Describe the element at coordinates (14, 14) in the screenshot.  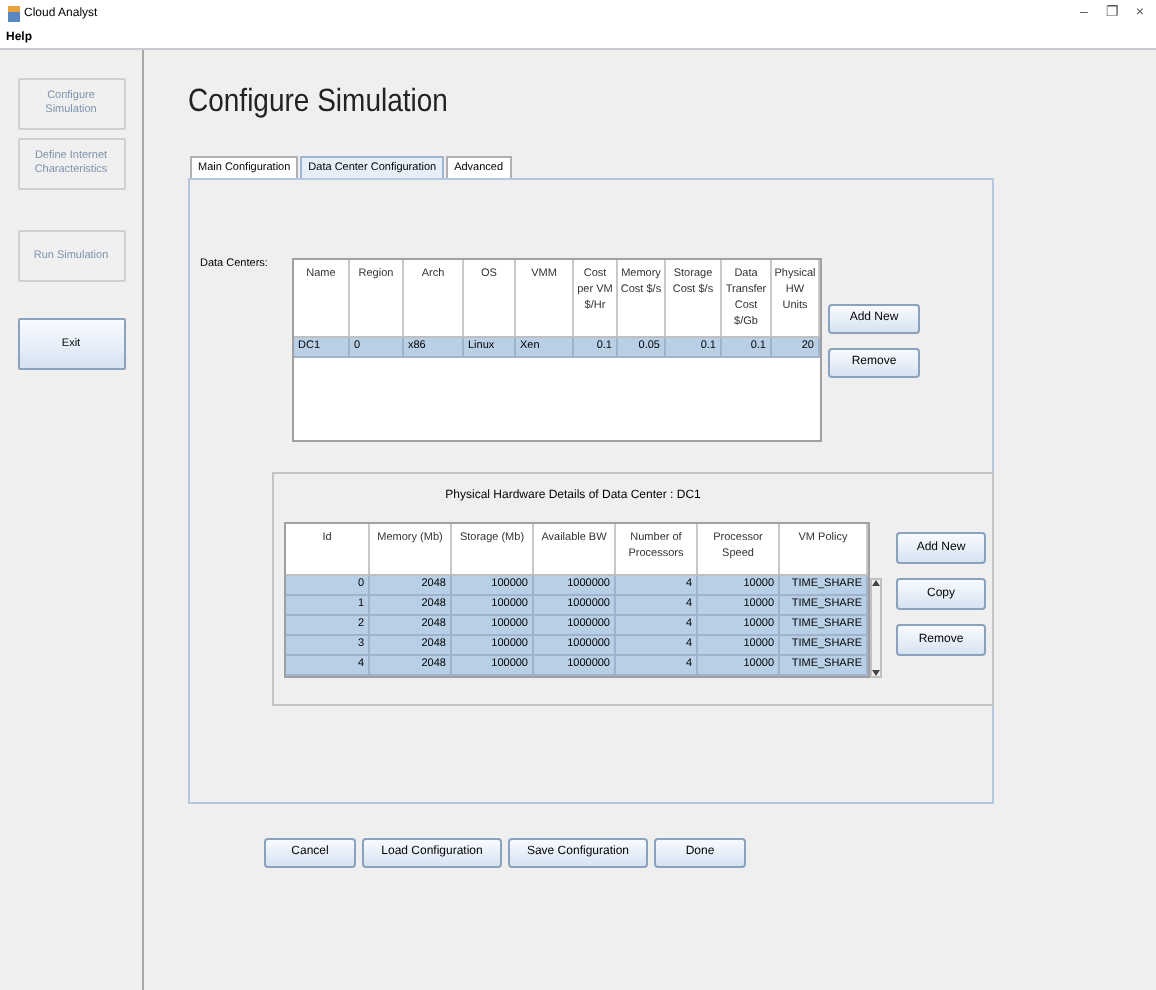
I see `app-icon` at that location.